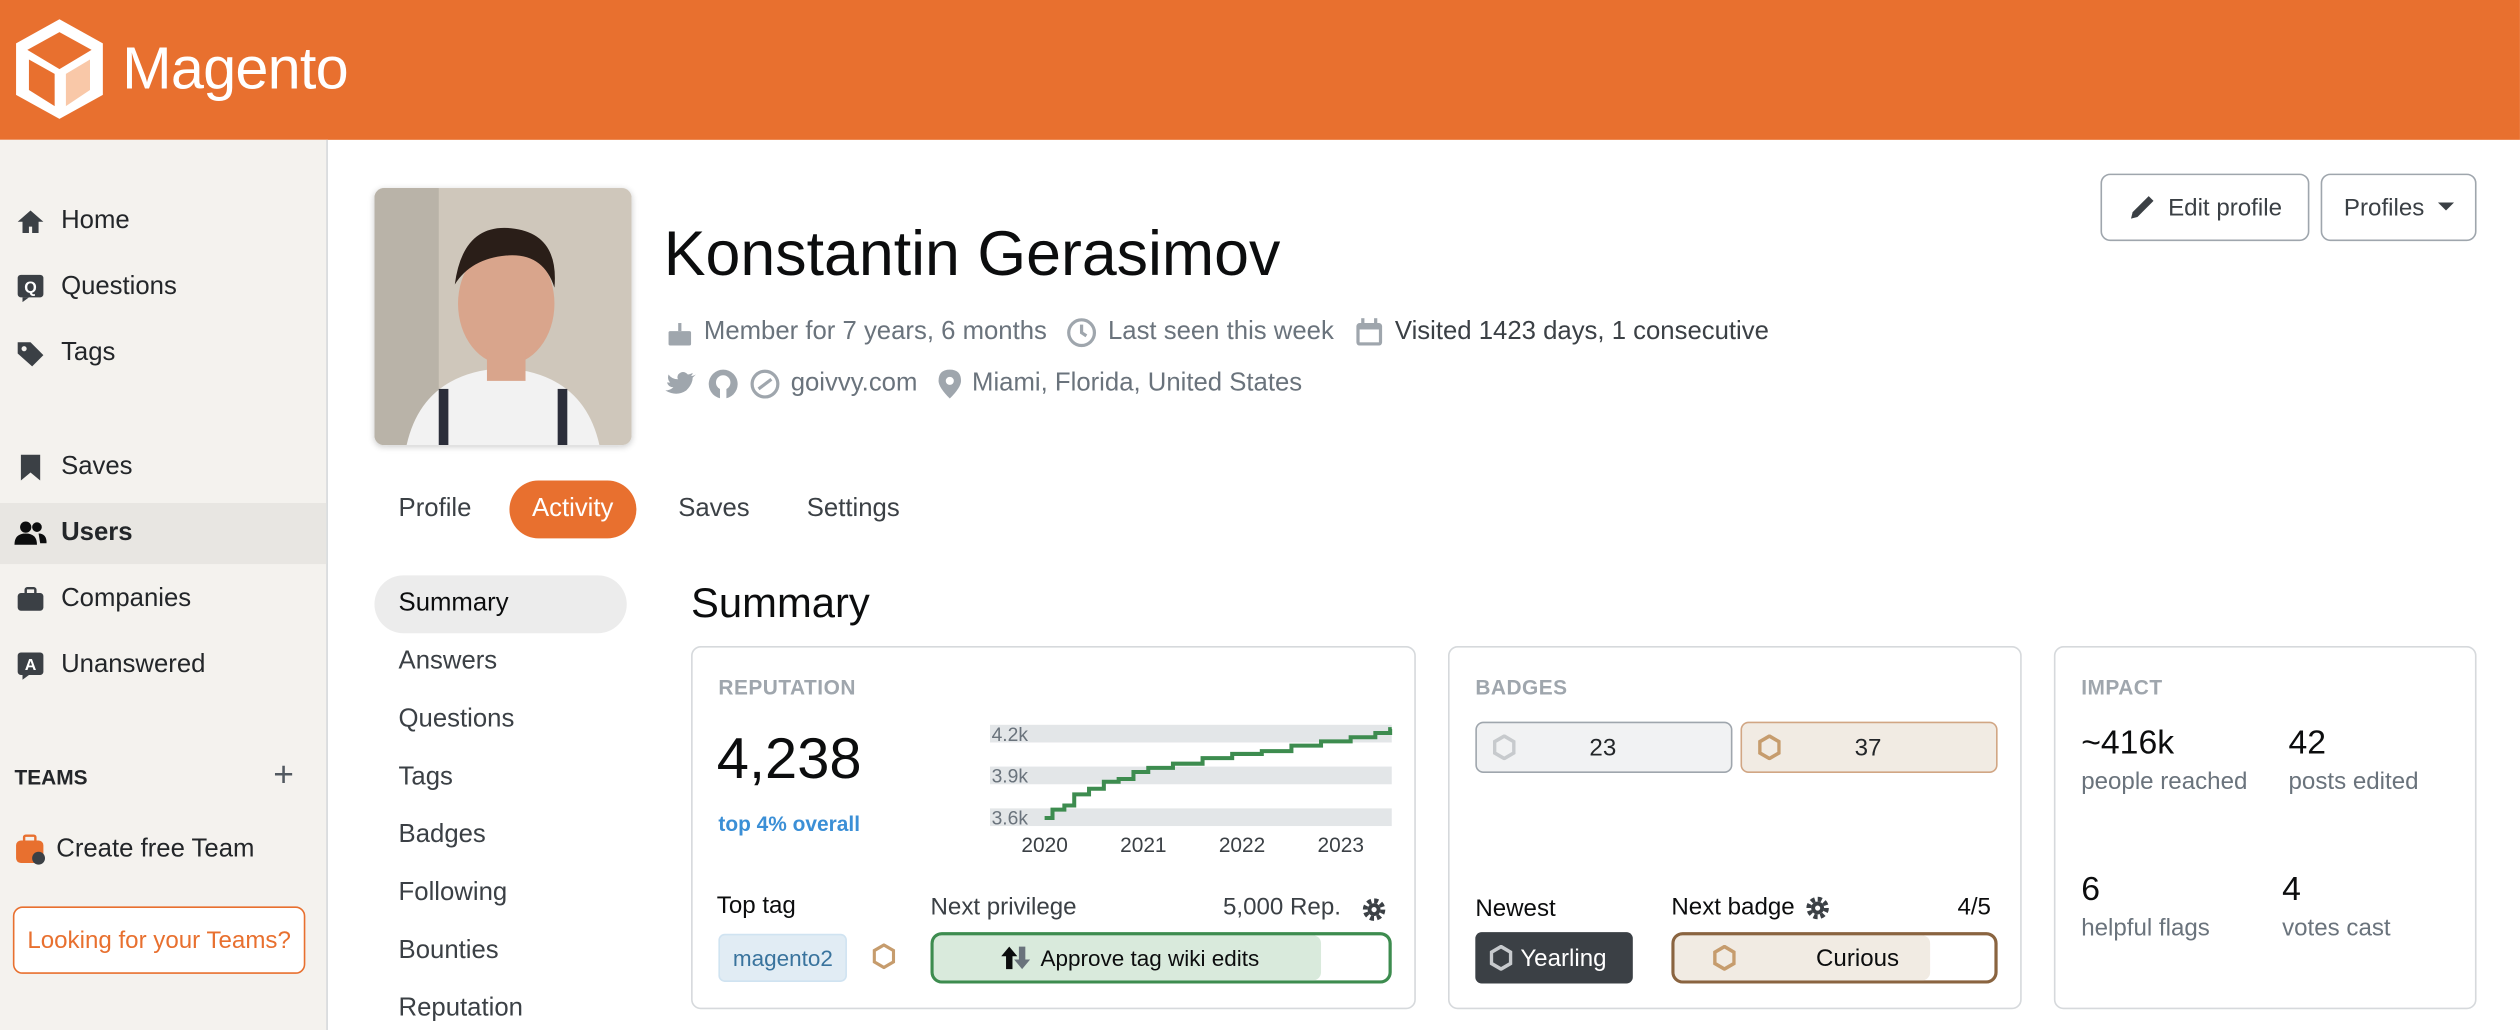 The image size is (2520, 1030). What do you see at coordinates (2445, 206) in the screenshot?
I see `caret-down-icon` at bounding box center [2445, 206].